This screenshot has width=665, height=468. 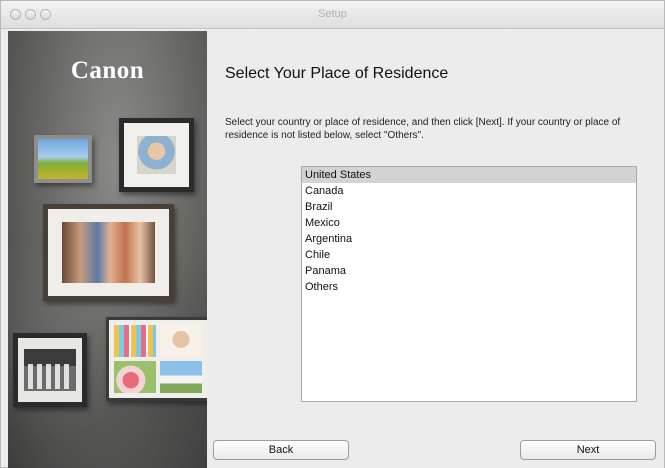 I want to click on country-option: Mexico, so click(x=469, y=223).